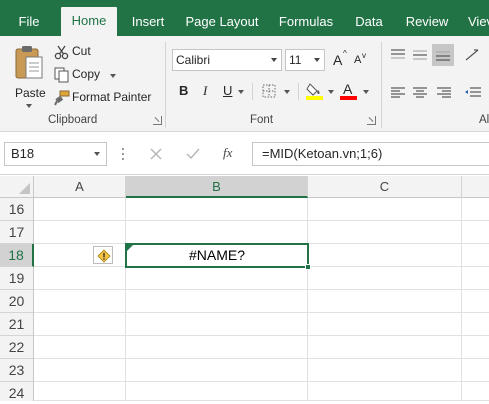 The image size is (489, 404). I want to click on check-icon, so click(193, 154).